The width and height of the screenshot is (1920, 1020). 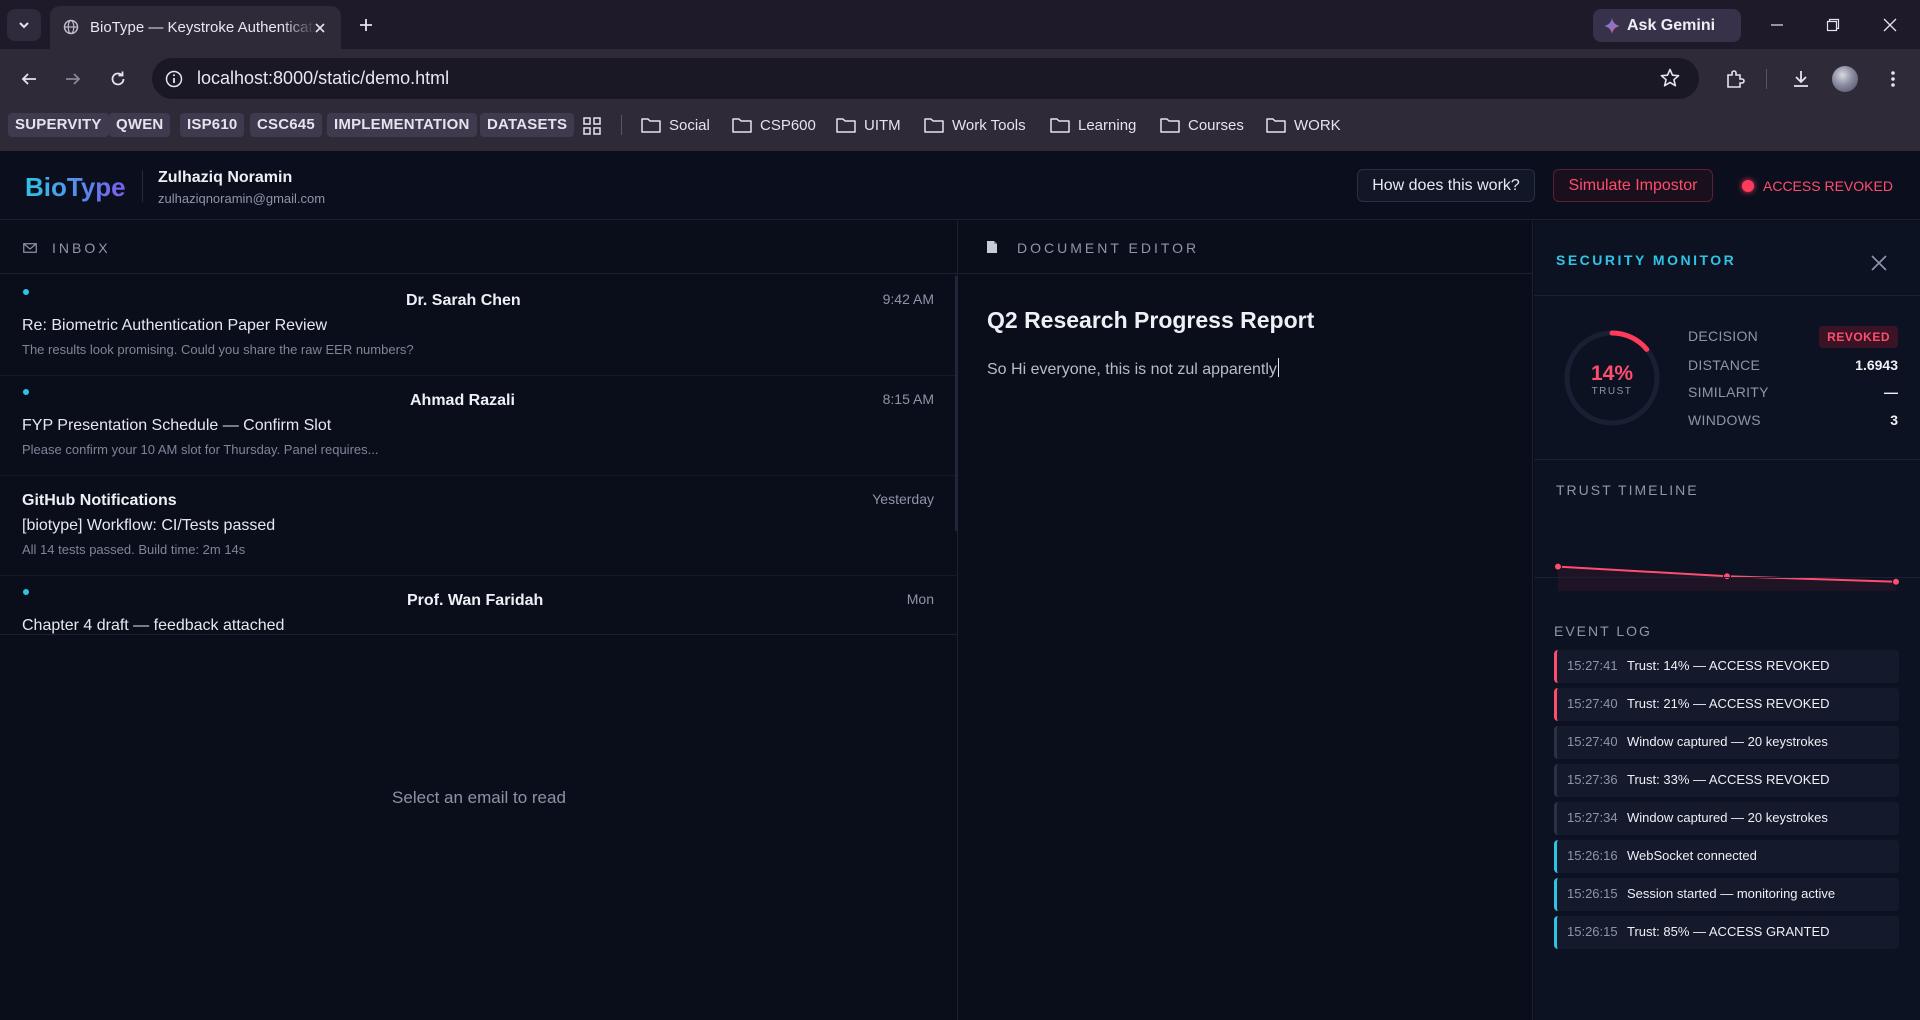 What do you see at coordinates (689, 125) in the screenshot?
I see `bookmark-folder-label: Social` at bounding box center [689, 125].